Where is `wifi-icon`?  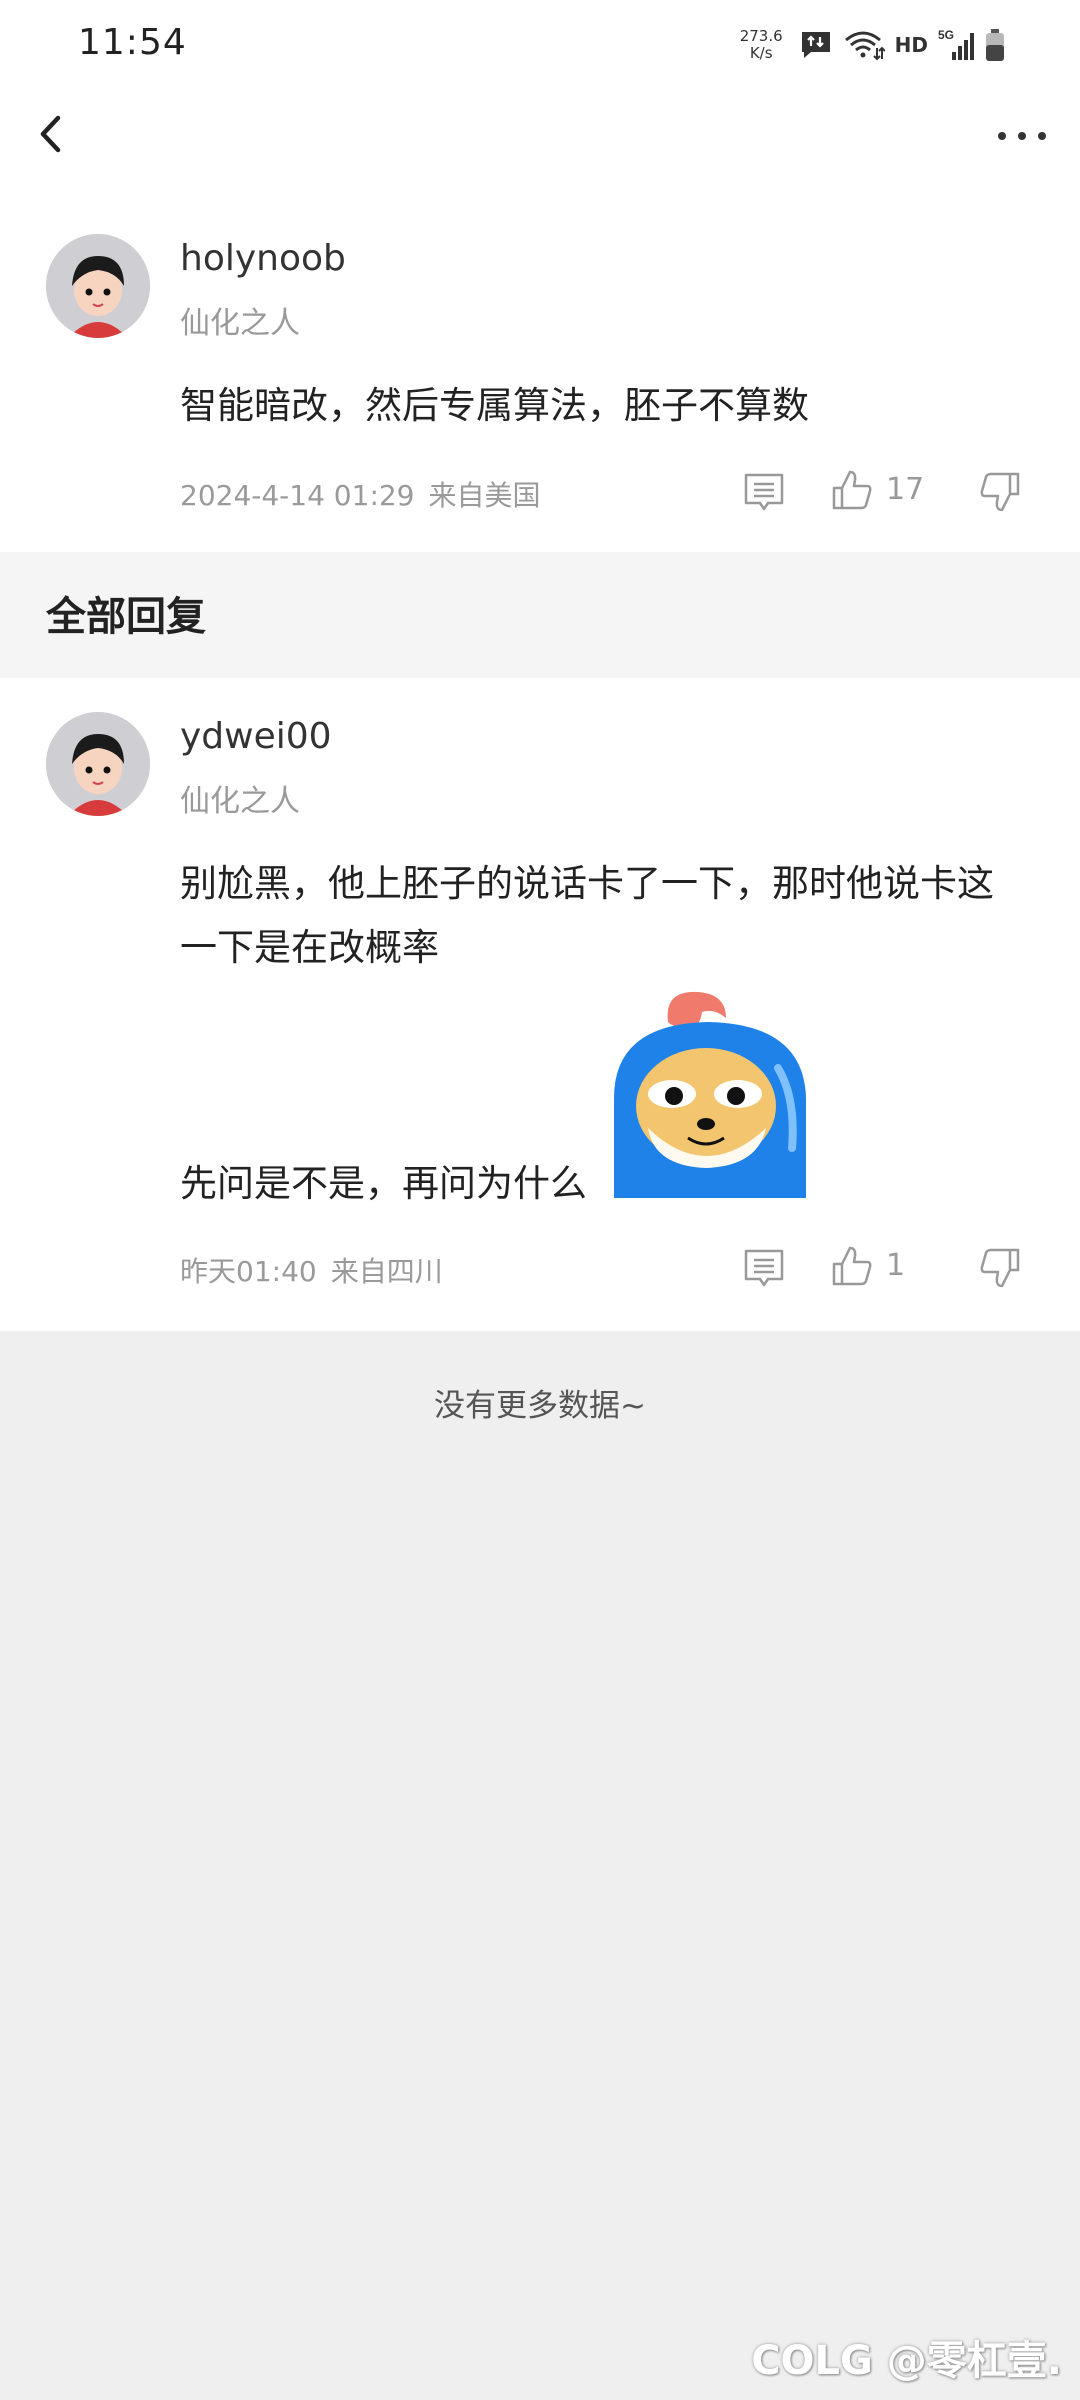
wifi-icon is located at coordinates (864, 46).